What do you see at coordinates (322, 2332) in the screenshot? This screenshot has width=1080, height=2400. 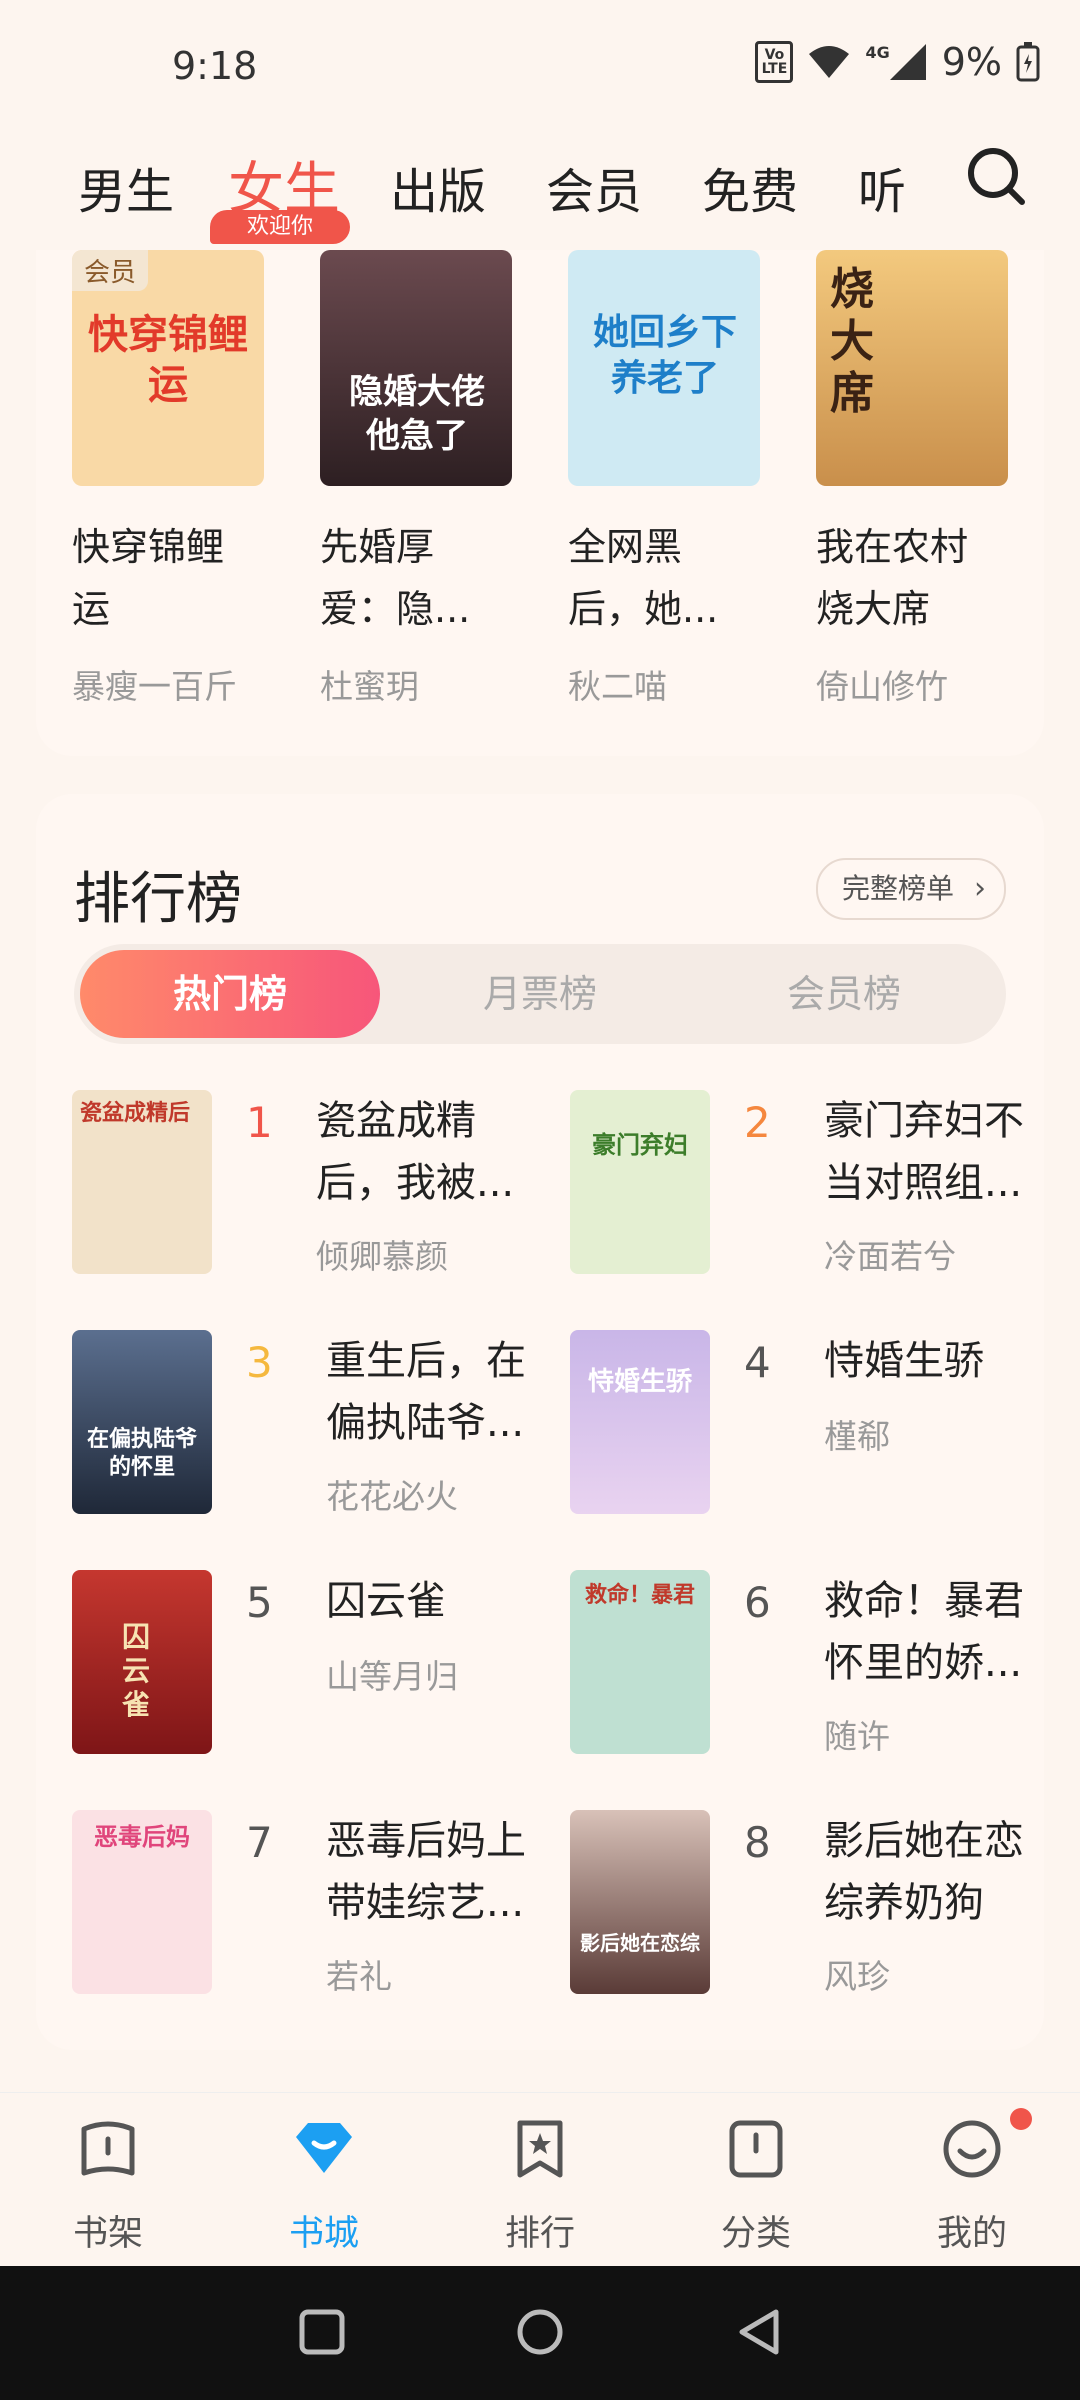 I see `recent-apps-icon` at bounding box center [322, 2332].